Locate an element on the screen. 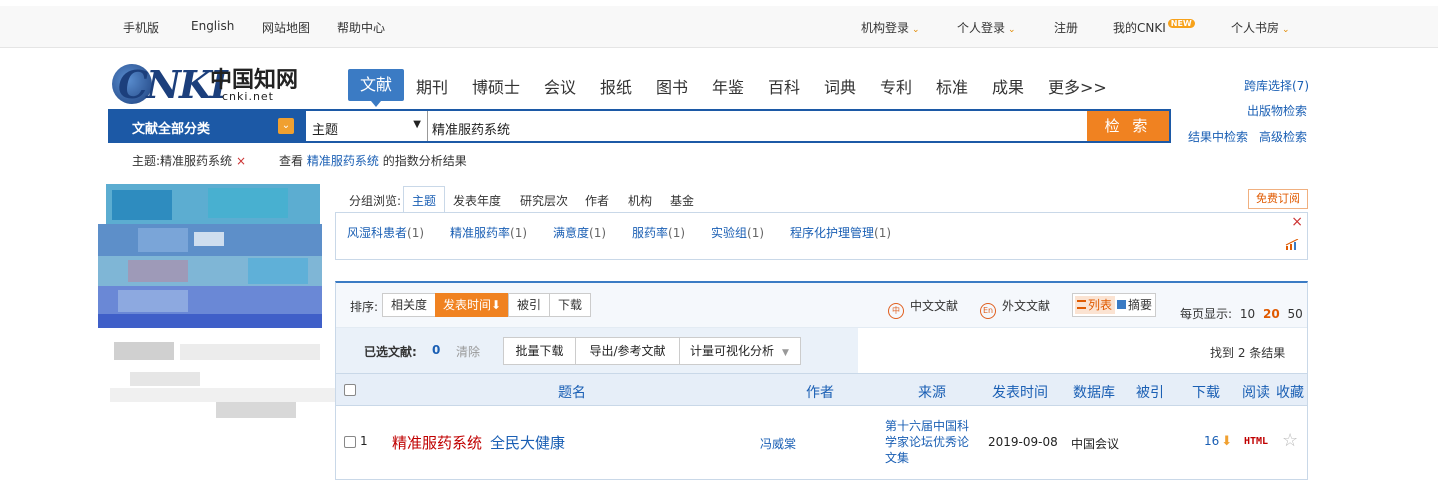 The width and height of the screenshot is (1438, 480). remove-condition-icon: × is located at coordinates (241, 161).